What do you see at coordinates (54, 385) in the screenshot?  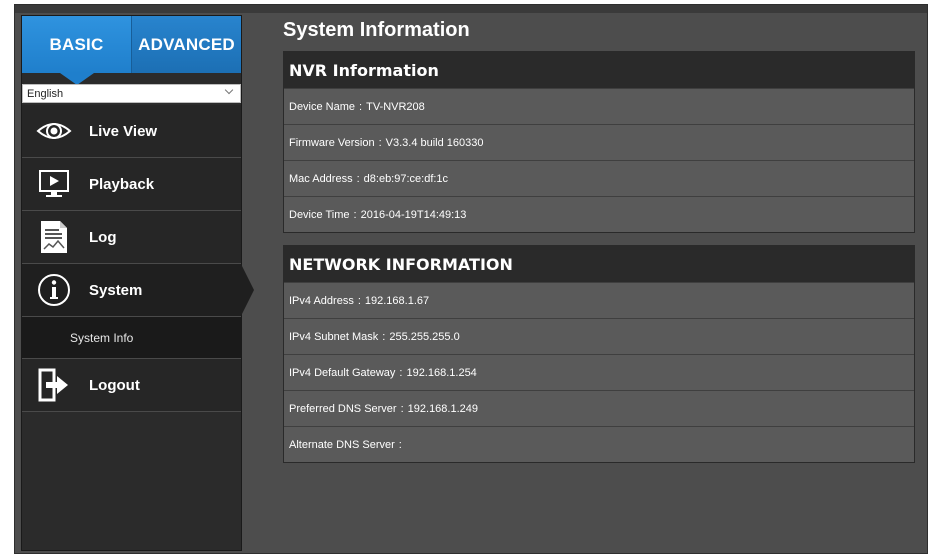 I see `logout-icon` at bounding box center [54, 385].